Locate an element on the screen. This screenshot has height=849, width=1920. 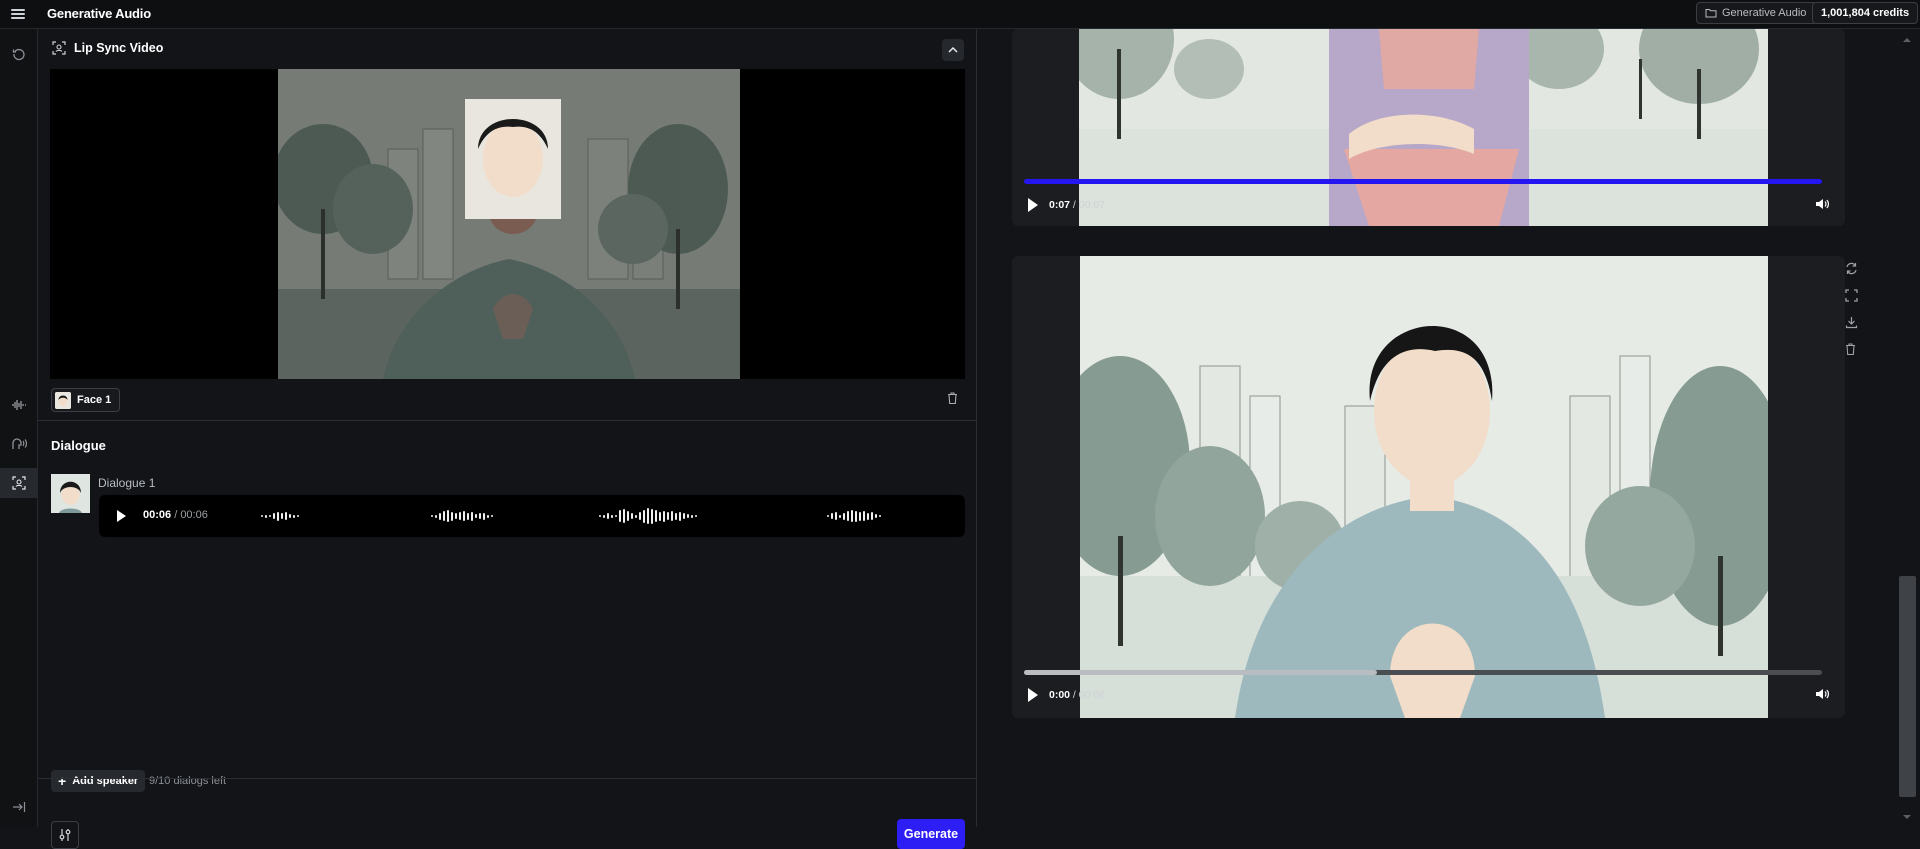
voice-icon is located at coordinates (18, 444).